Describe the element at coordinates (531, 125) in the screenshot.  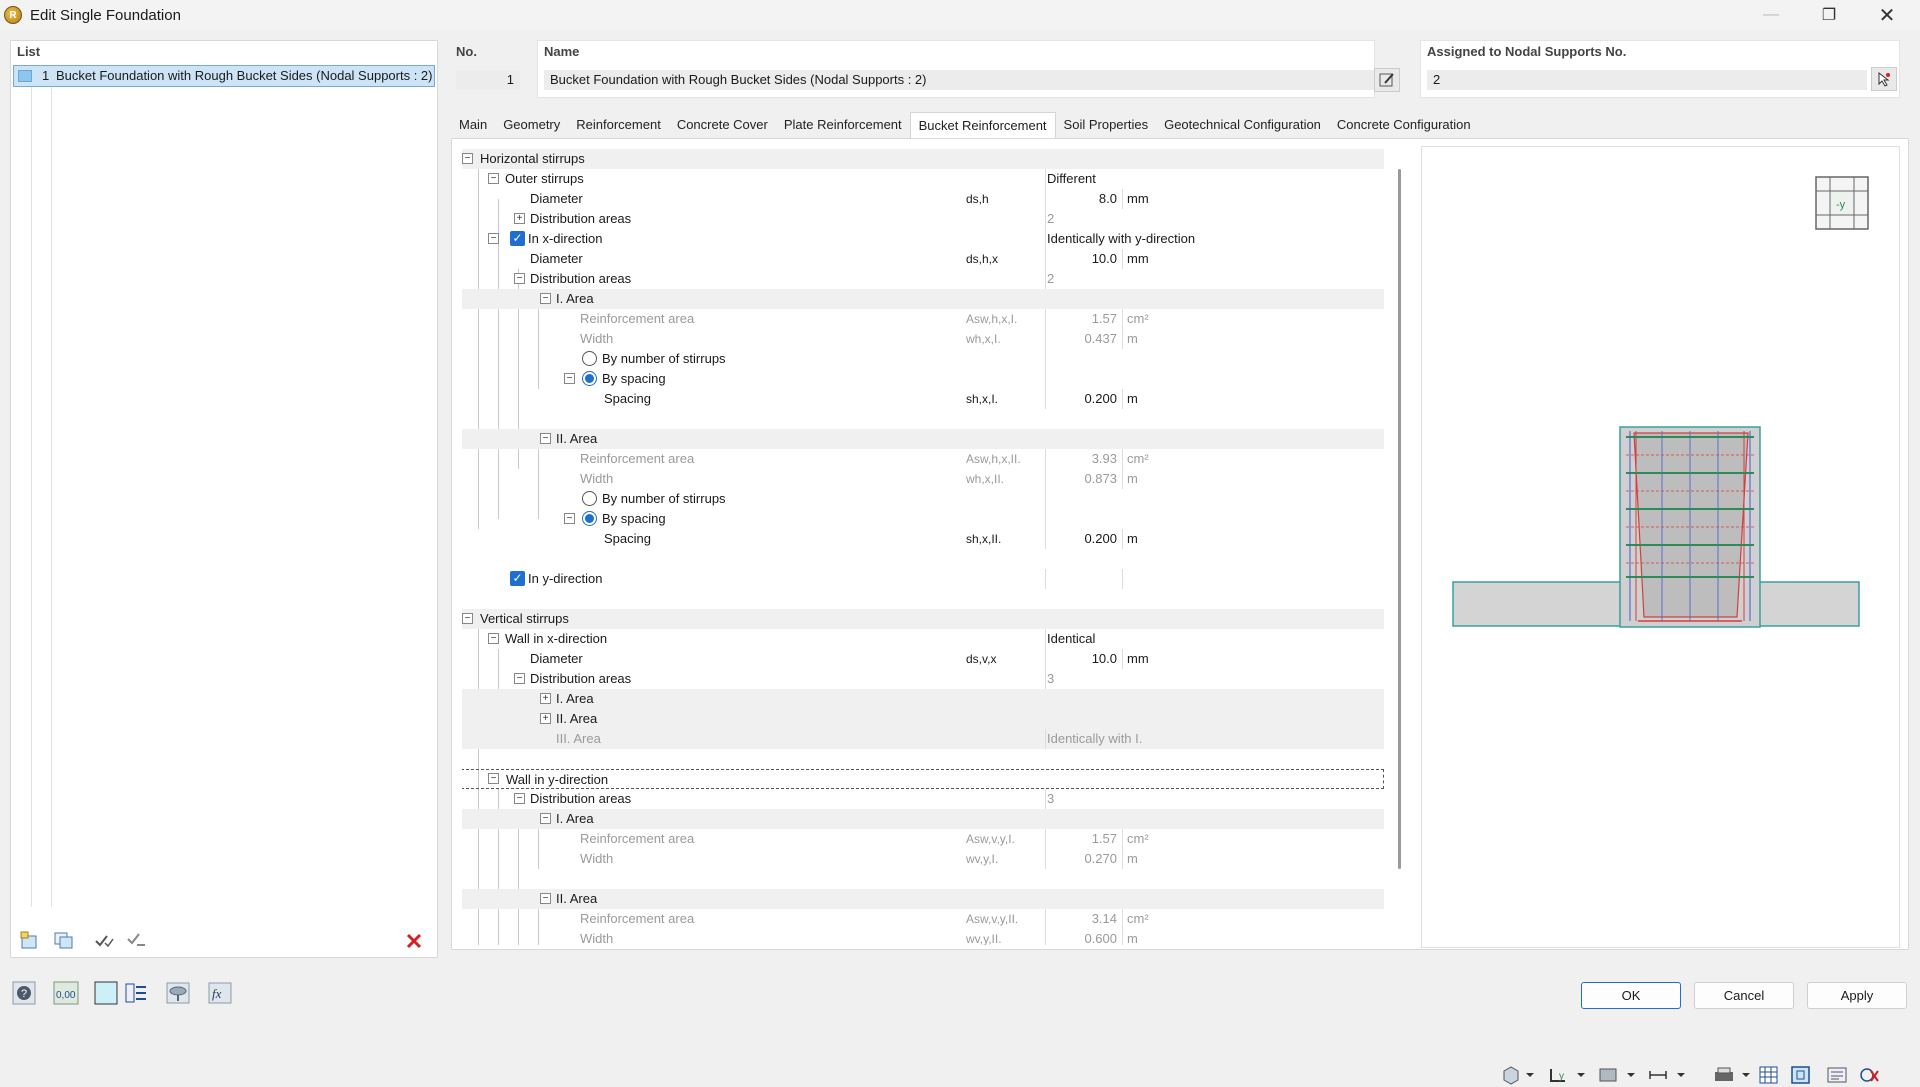
I see `tab-geometry: Geometry` at that location.